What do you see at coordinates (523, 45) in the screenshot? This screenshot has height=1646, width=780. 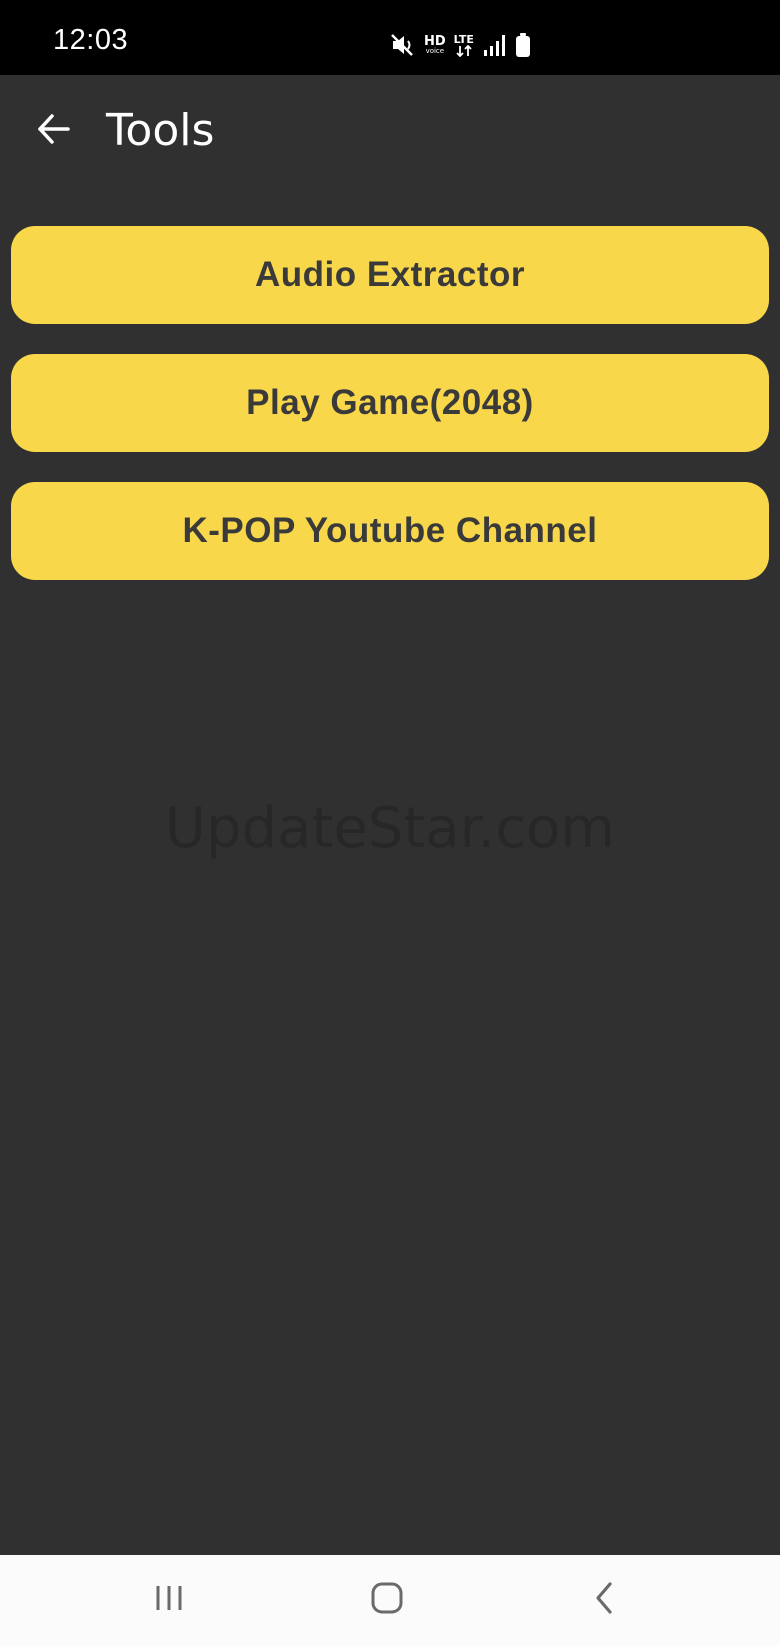 I see `battery-icon` at bounding box center [523, 45].